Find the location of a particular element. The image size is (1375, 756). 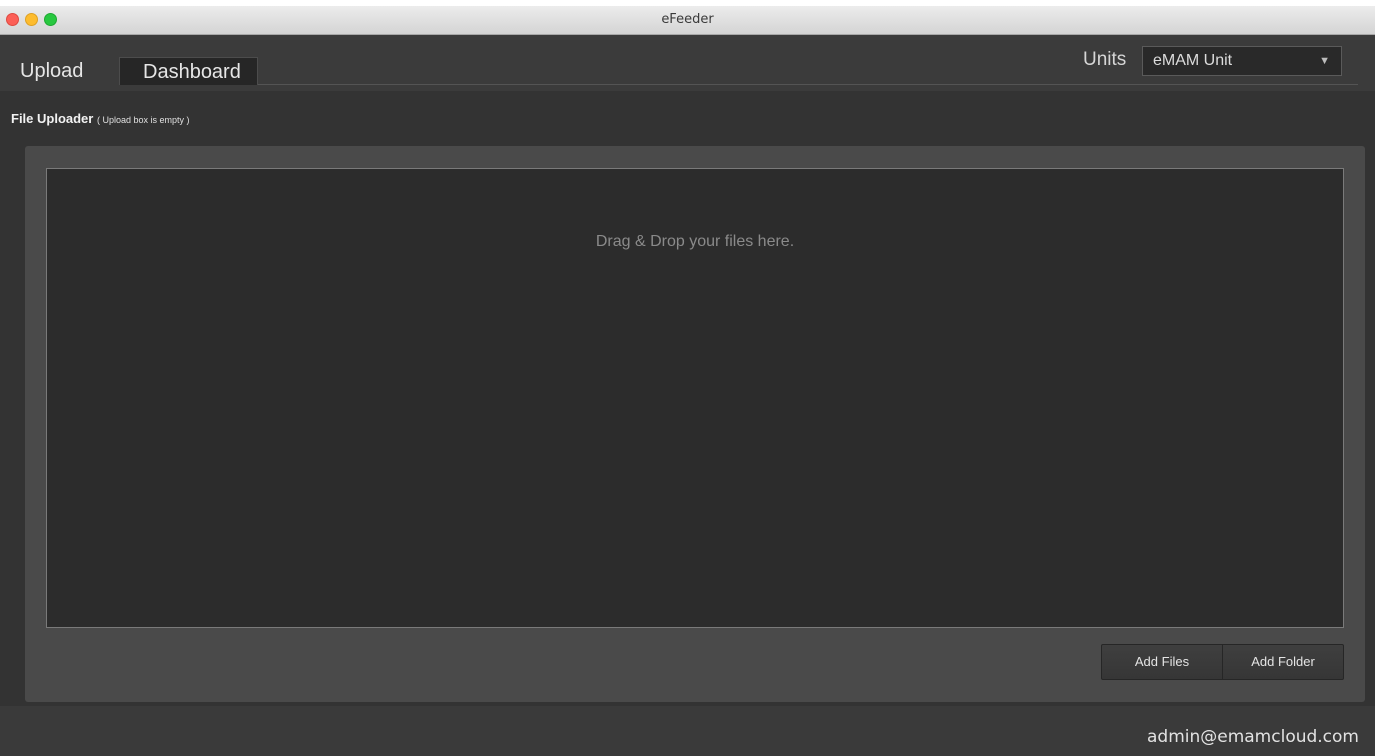

drop-hint: Drag & Drop your files here. is located at coordinates (695, 241).